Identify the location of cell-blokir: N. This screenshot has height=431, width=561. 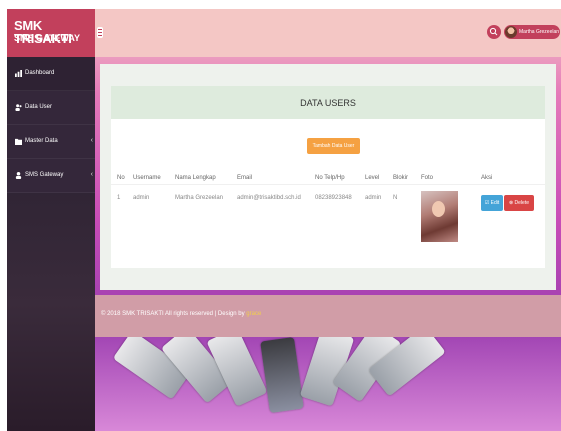
(401, 219).